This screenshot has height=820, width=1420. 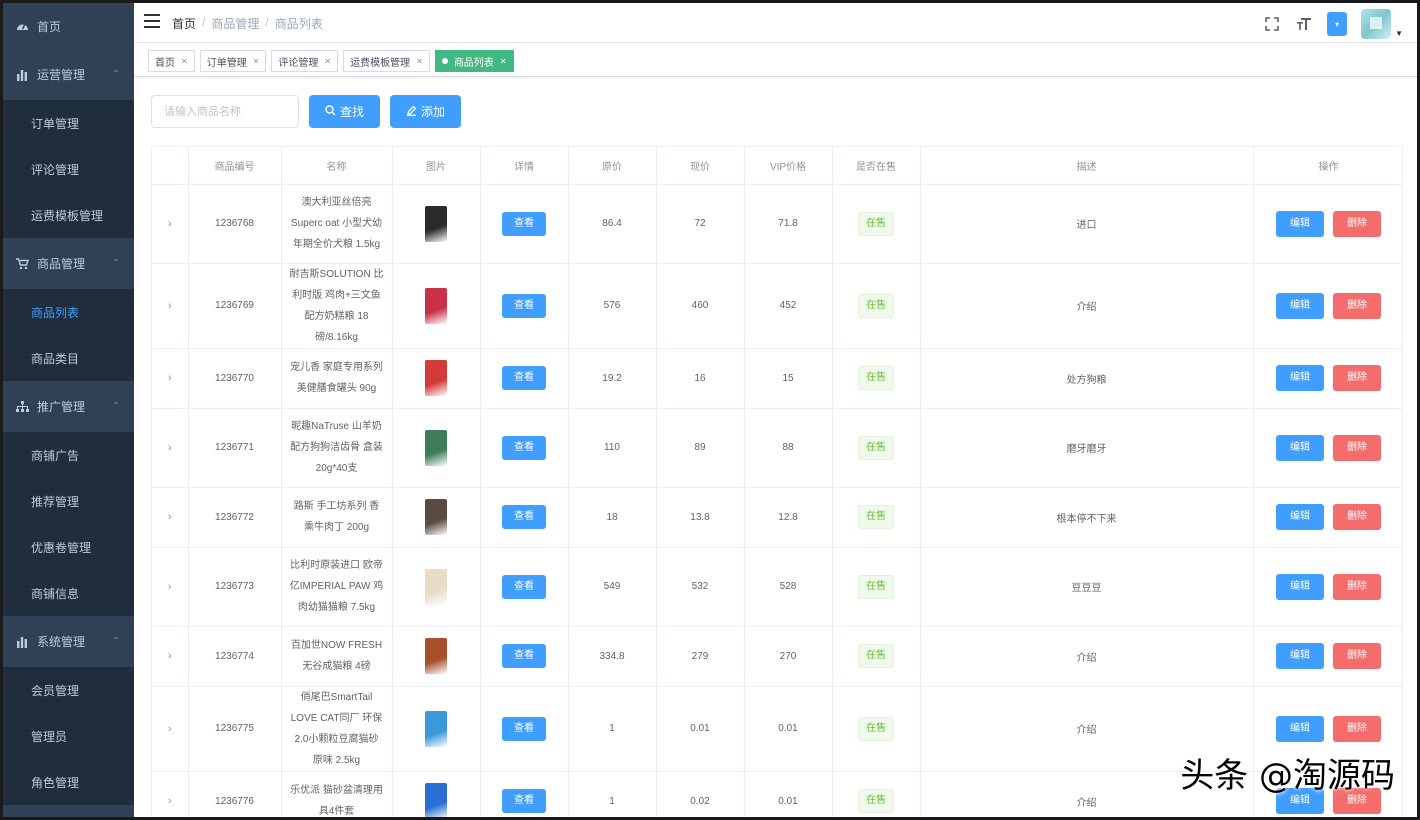 I want to click on description: 介绍, so click(x=1087, y=656).